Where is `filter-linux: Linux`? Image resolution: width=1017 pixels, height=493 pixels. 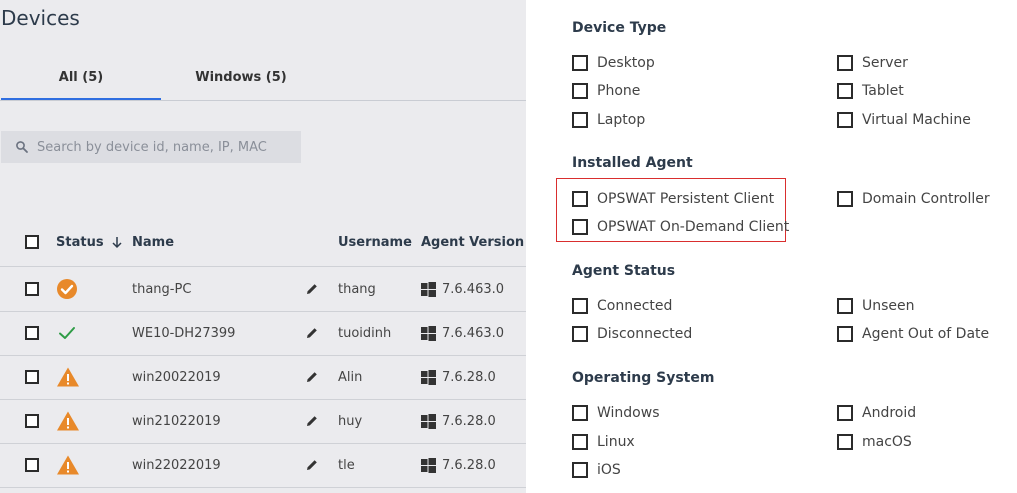 filter-linux: Linux is located at coordinates (603, 442).